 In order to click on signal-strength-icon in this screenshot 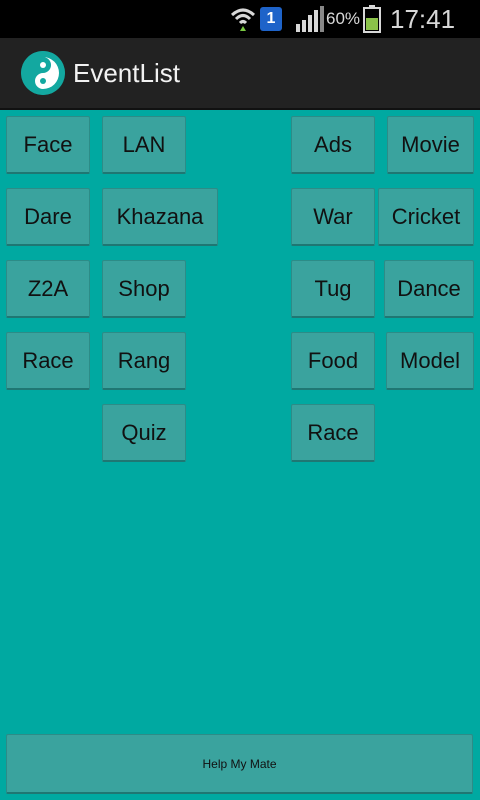, I will do `click(310, 19)`.